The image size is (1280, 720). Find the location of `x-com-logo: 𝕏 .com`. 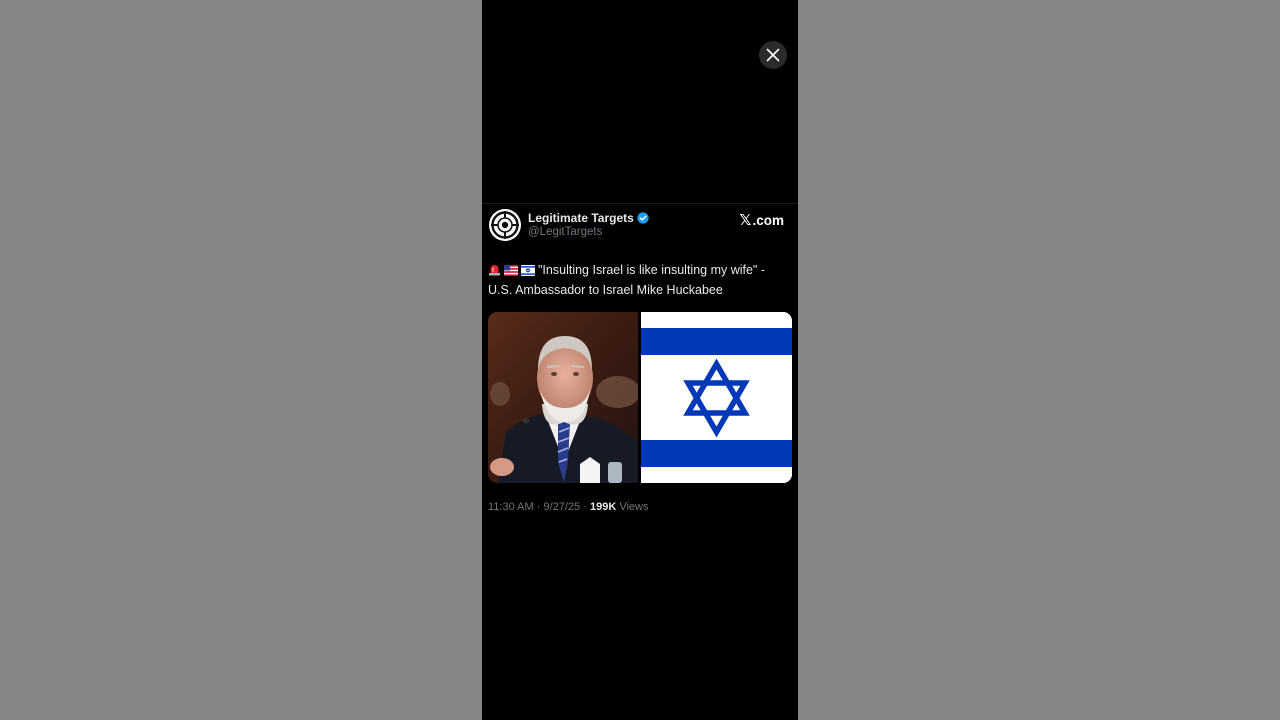

x-com-logo: 𝕏 .com is located at coordinates (761, 220).